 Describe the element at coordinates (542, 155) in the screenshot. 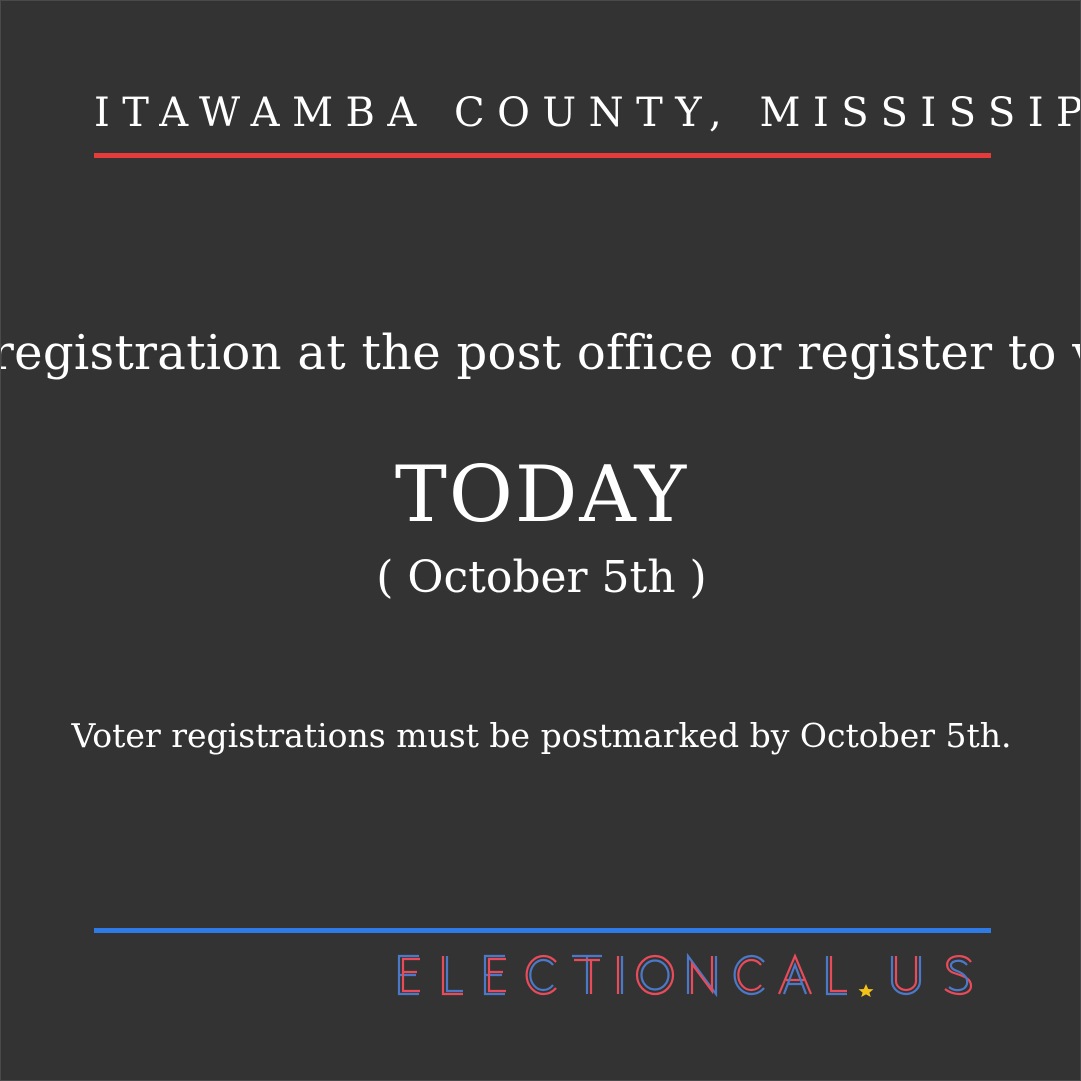

I see `title-underline` at that location.